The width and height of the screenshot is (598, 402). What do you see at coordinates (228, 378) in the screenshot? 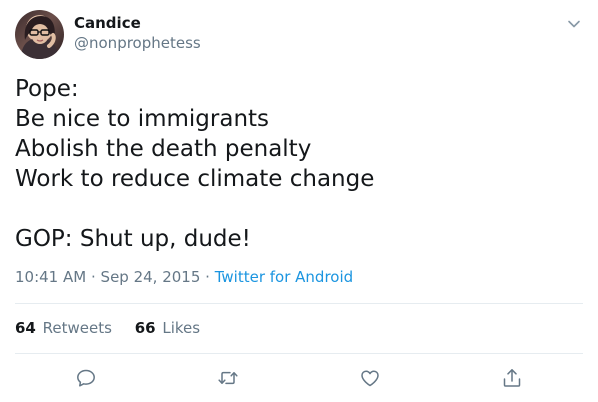
I see `retweet-icon` at bounding box center [228, 378].